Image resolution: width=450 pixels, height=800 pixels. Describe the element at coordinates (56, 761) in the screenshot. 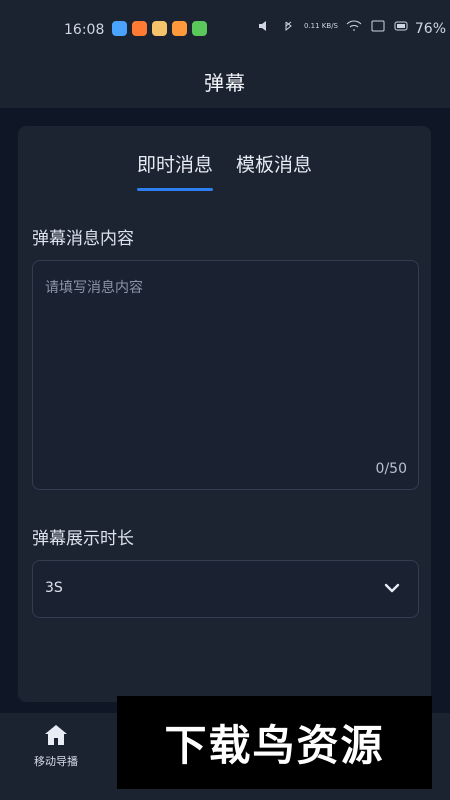

I see `nav-item-label: 移动导播` at that location.